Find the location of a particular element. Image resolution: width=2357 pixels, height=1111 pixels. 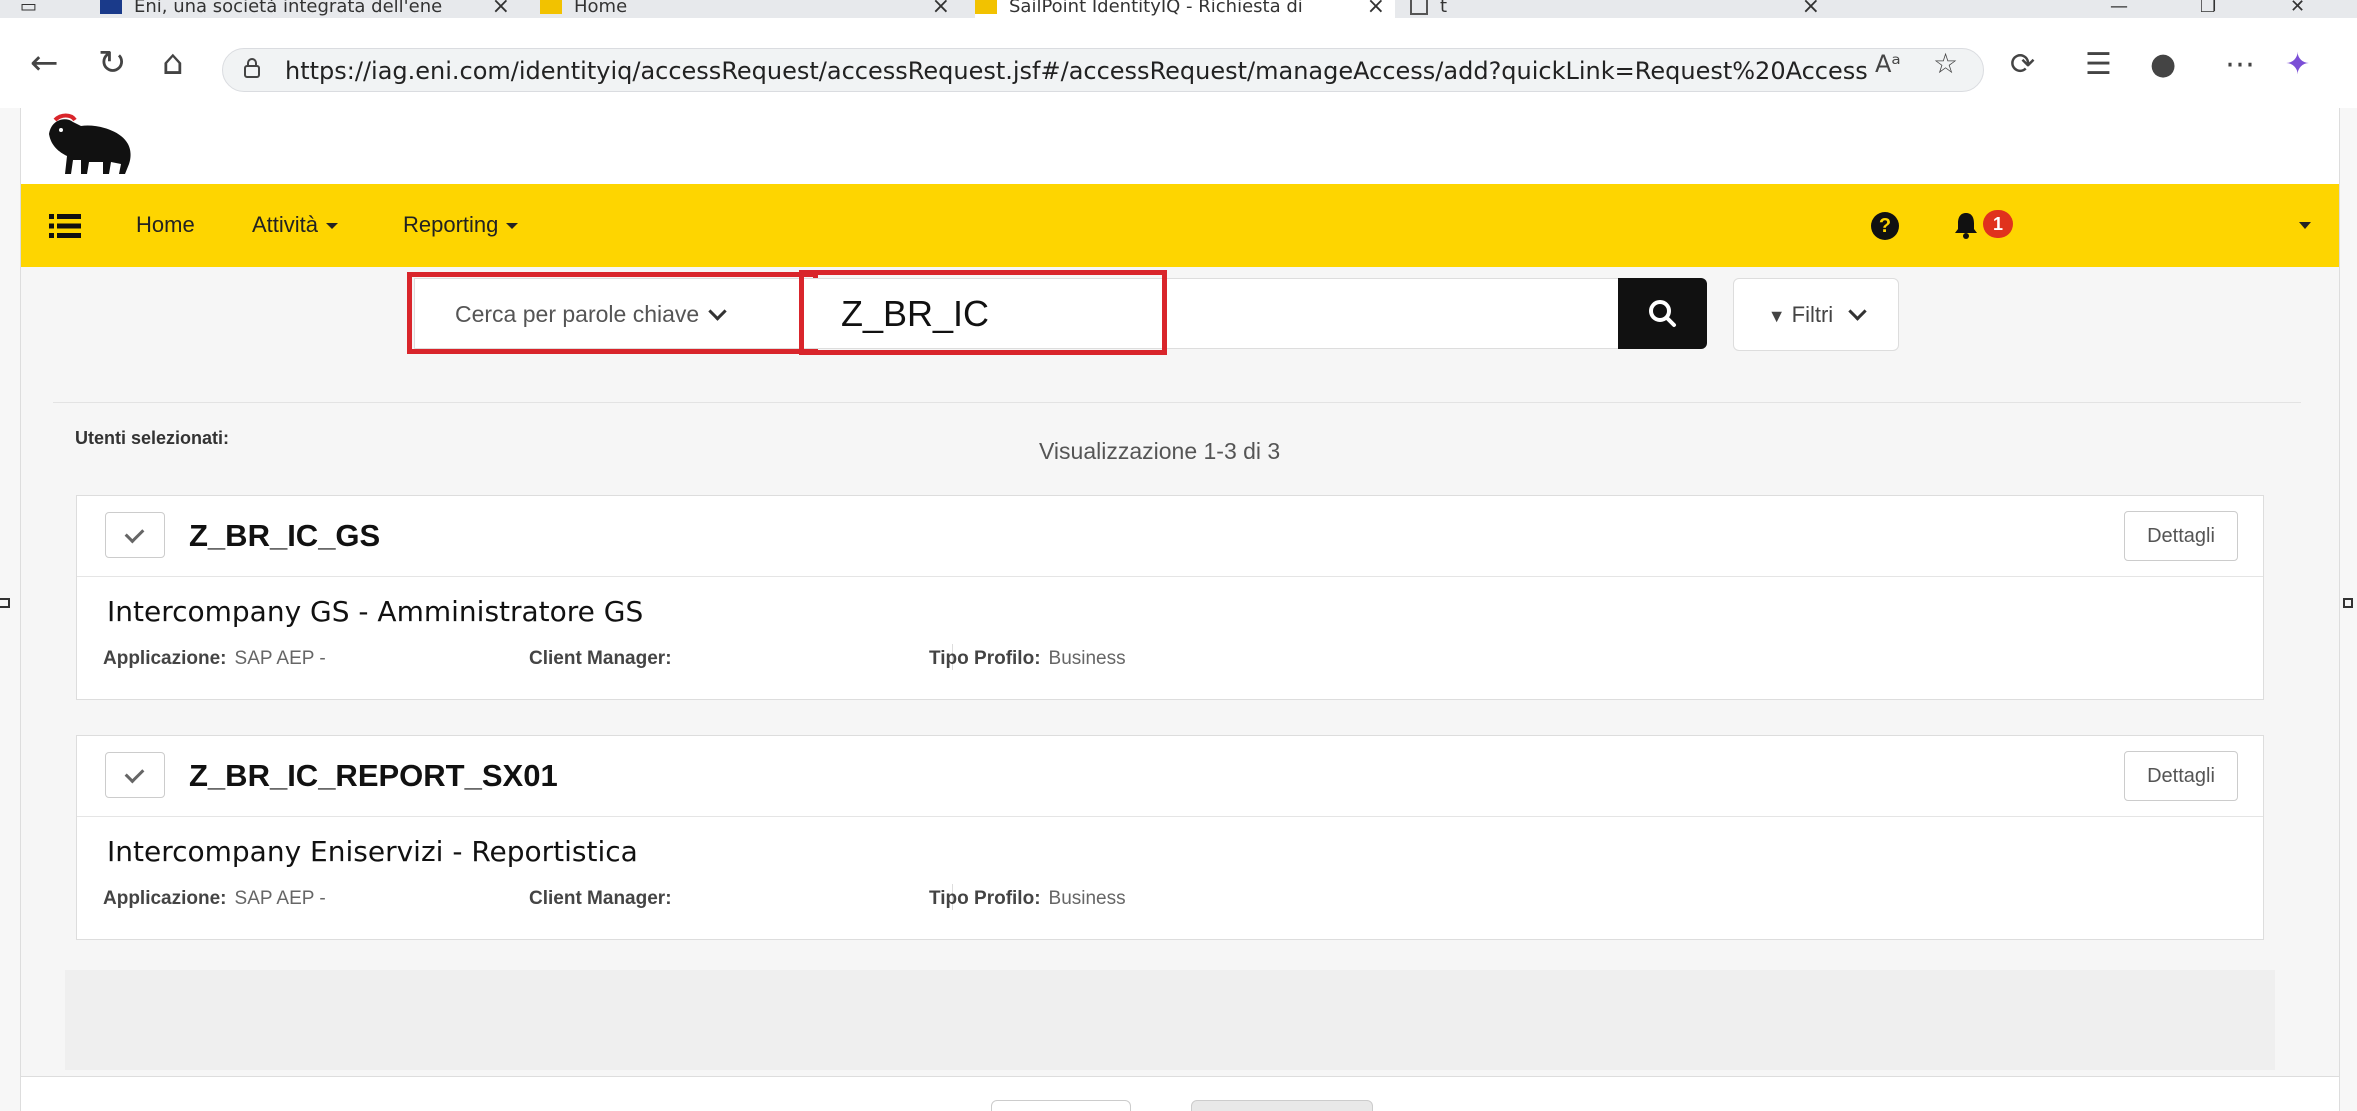

read-aloud-icon: Aᵃ is located at coordinates (1888, 64).